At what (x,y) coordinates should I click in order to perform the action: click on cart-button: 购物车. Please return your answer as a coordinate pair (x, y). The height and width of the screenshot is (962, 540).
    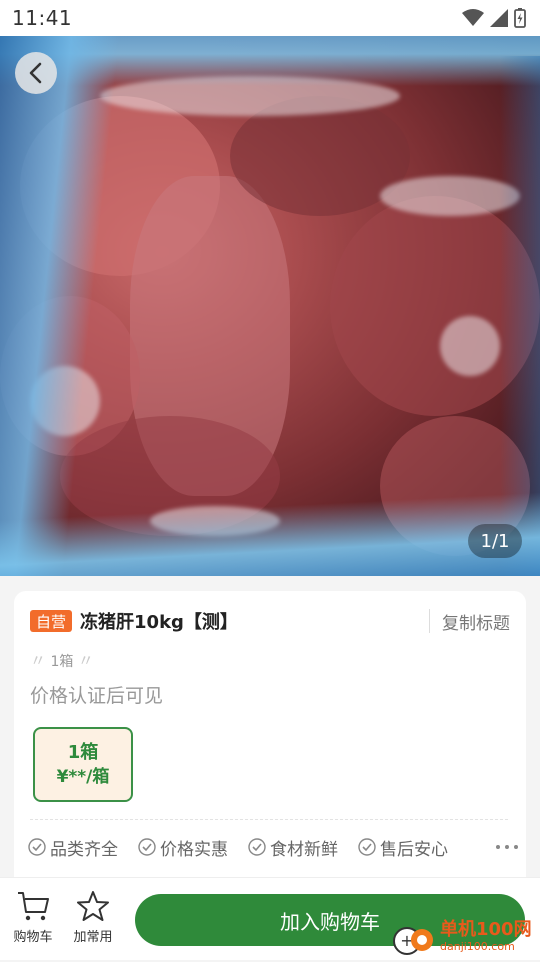
    Looking at the image, I should click on (33, 917).